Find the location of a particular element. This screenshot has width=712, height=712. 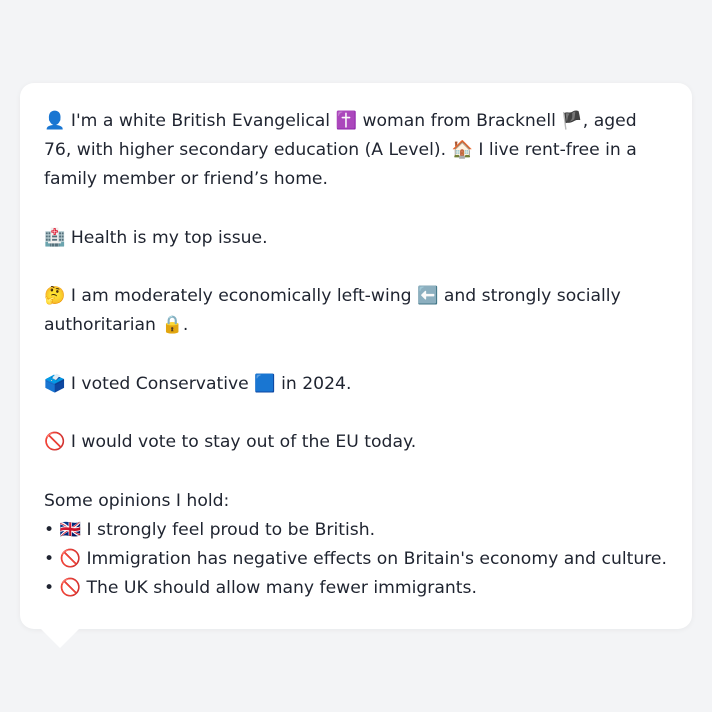

vote-text-1: I voted Conservative is located at coordinates (159, 383).